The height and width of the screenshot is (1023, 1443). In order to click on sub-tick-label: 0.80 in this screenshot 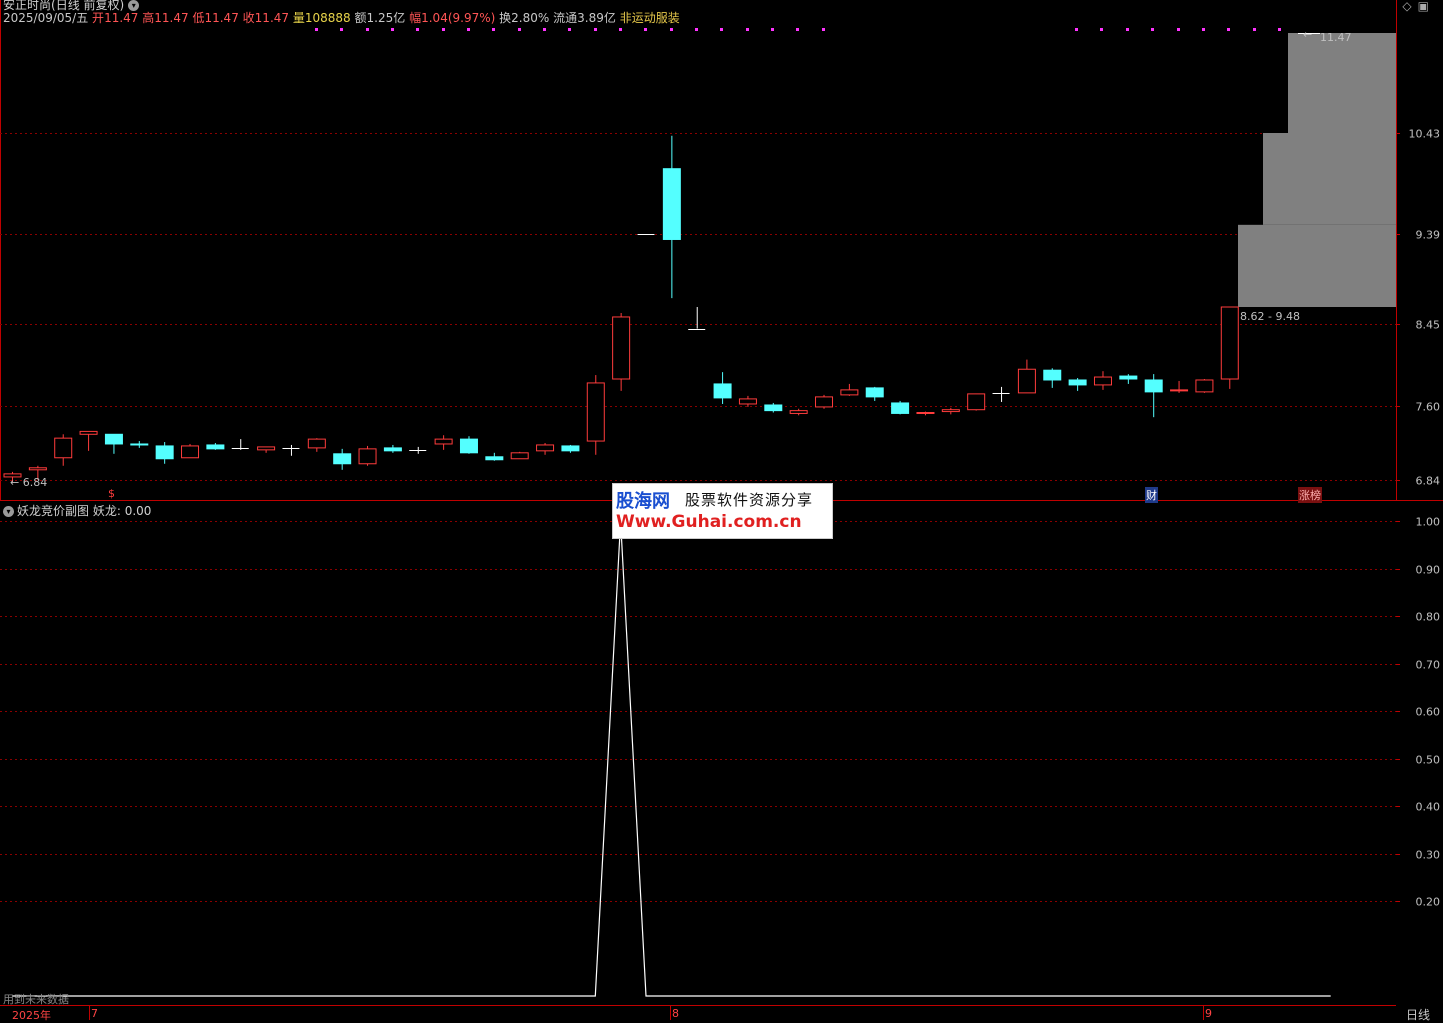, I will do `click(1428, 617)`.